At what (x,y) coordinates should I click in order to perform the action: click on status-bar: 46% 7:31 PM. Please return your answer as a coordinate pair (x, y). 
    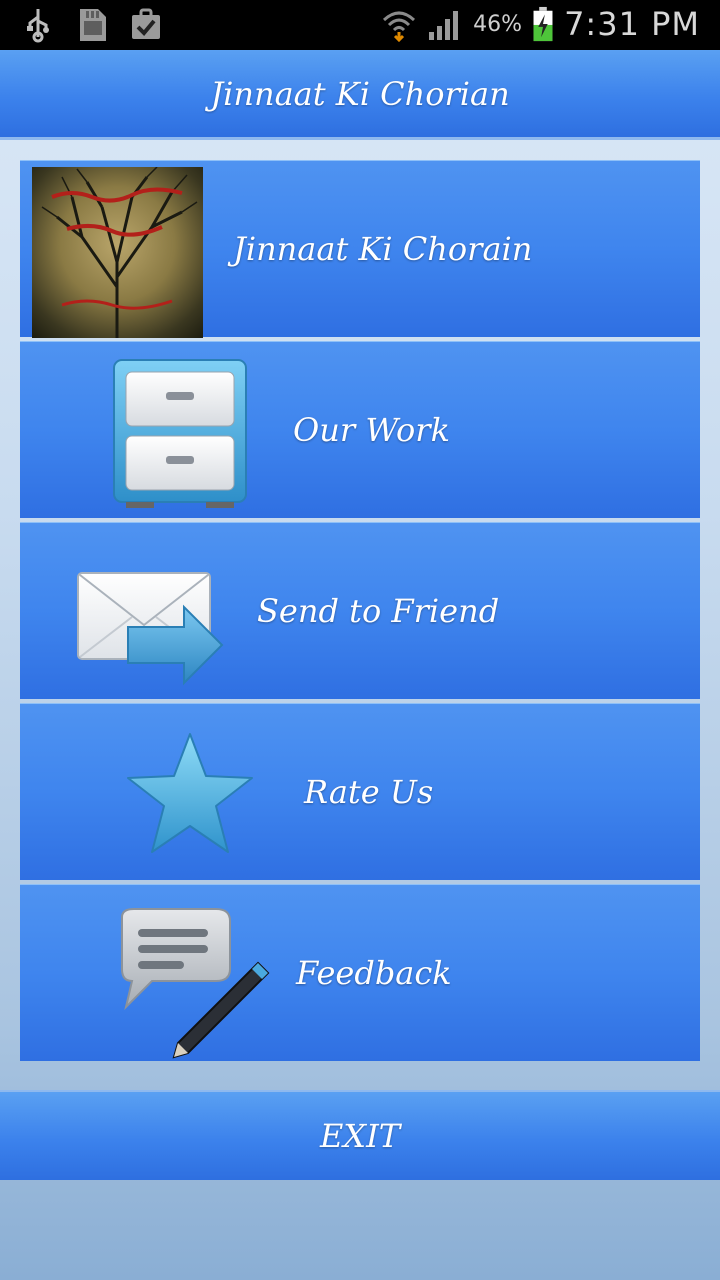
    Looking at the image, I should click on (360, 25).